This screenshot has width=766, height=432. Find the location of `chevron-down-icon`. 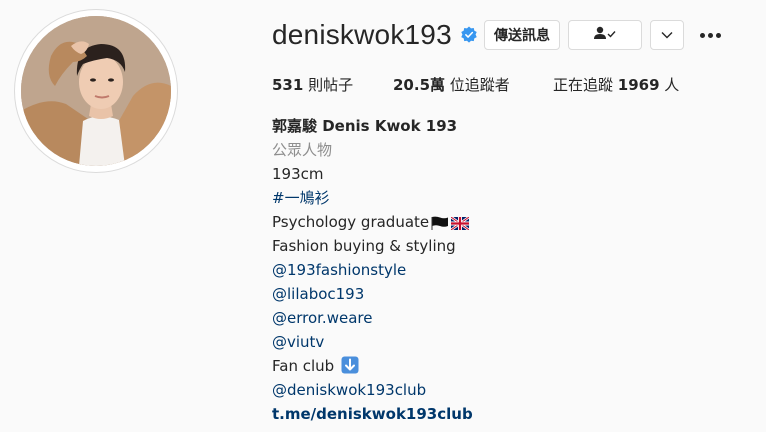

chevron-down-icon is located at coordinates (667, 35).